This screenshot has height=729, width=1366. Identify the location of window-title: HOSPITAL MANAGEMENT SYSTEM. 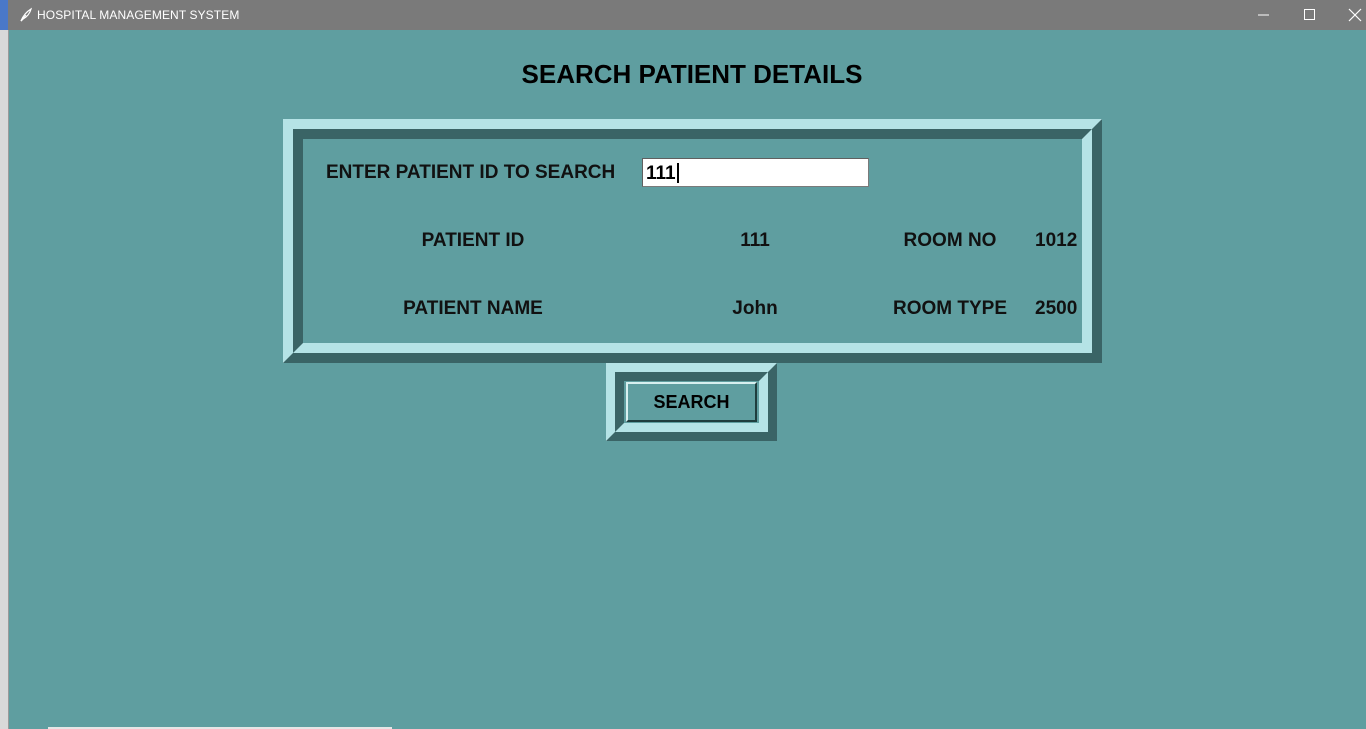
(138, 15).